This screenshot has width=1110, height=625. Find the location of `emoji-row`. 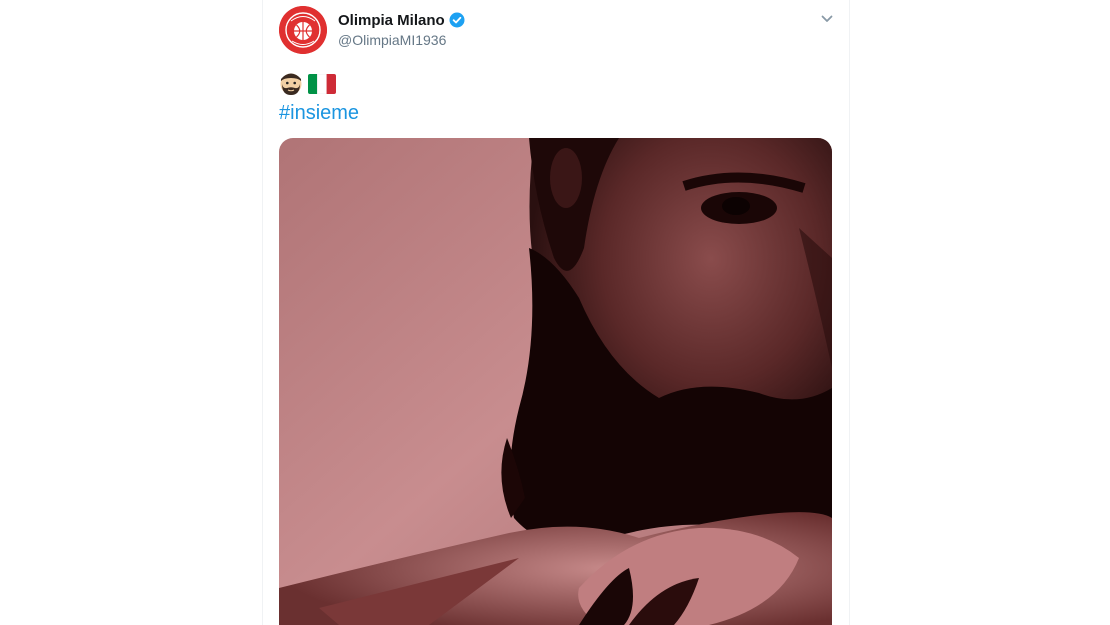

emoji-row is located at coordinates (319, 84).